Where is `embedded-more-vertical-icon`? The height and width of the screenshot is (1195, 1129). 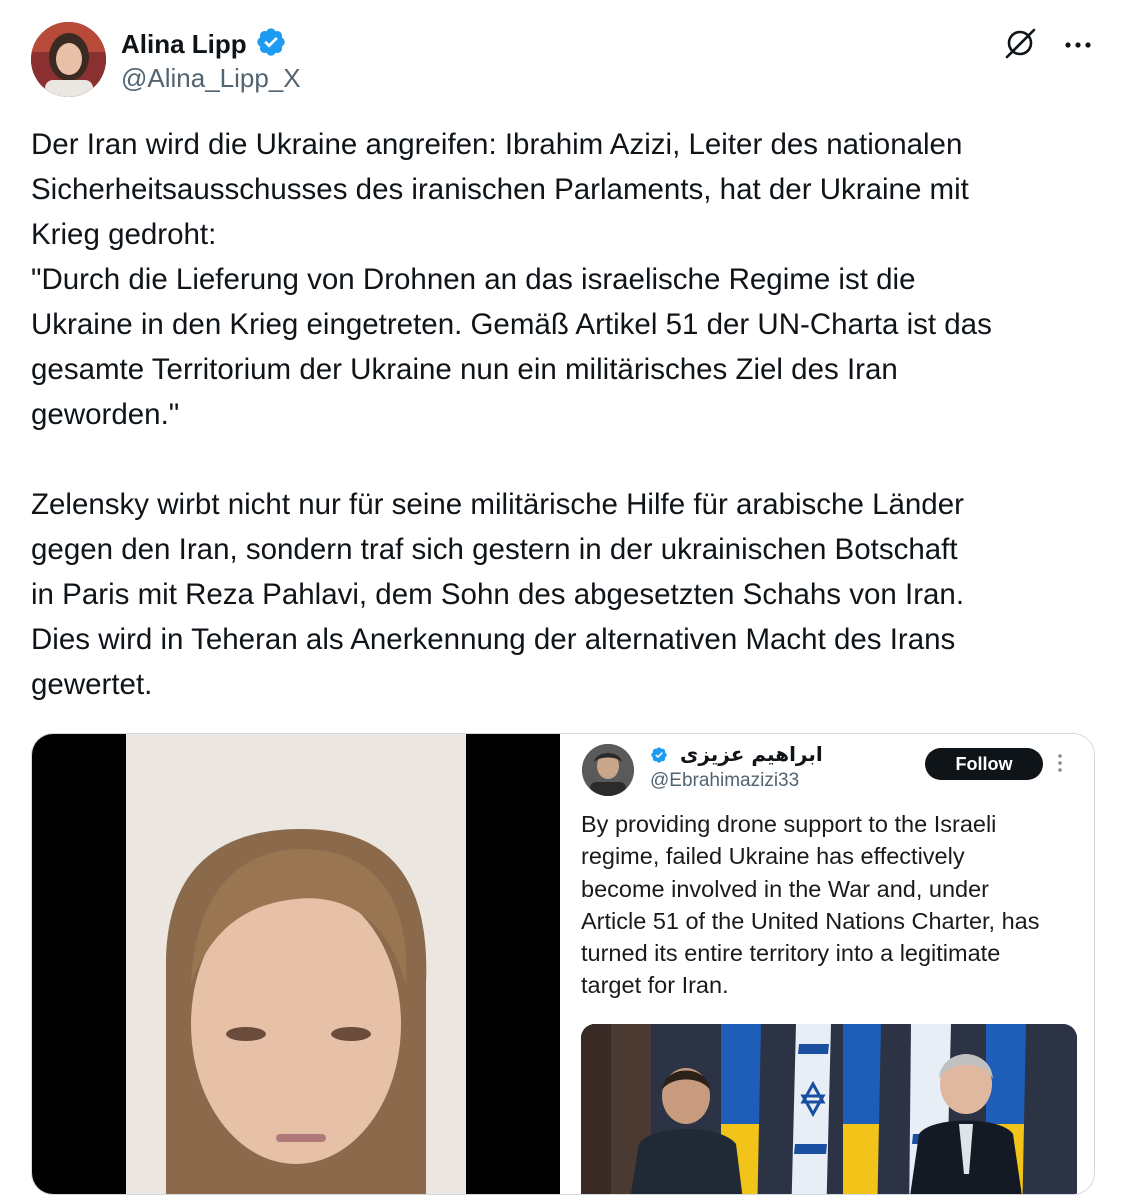
embedded-more-vertical-icon is located at coordinates (1060, 765).